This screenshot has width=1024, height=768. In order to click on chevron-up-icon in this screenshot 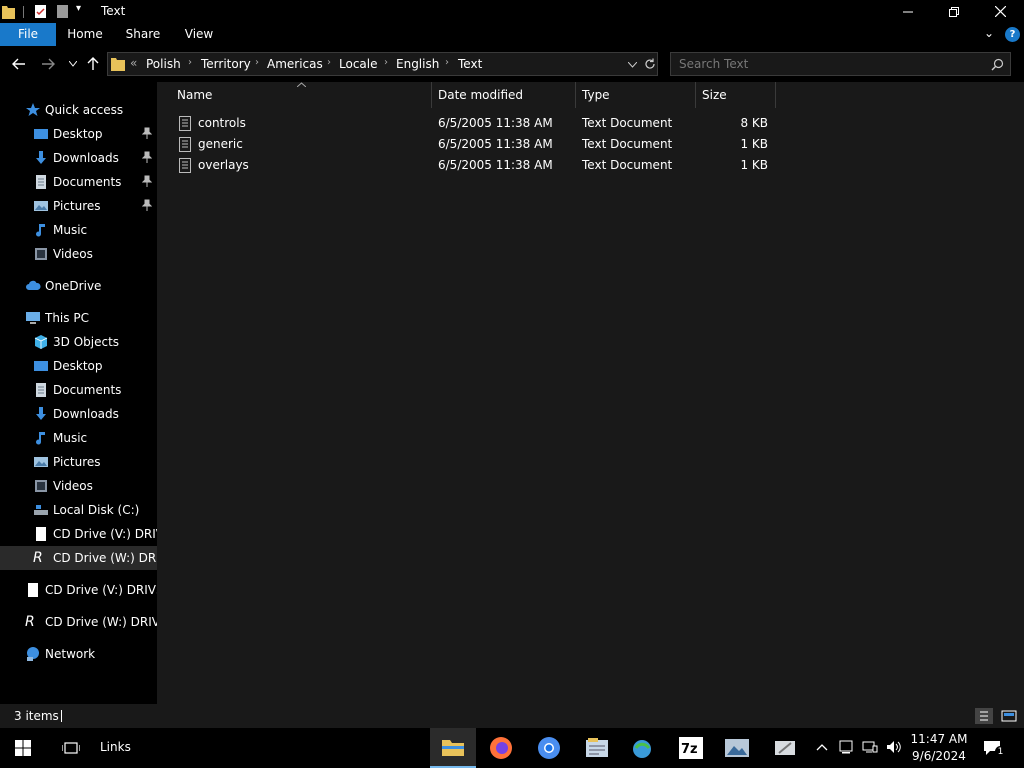, I will do `click(822, 747)`.